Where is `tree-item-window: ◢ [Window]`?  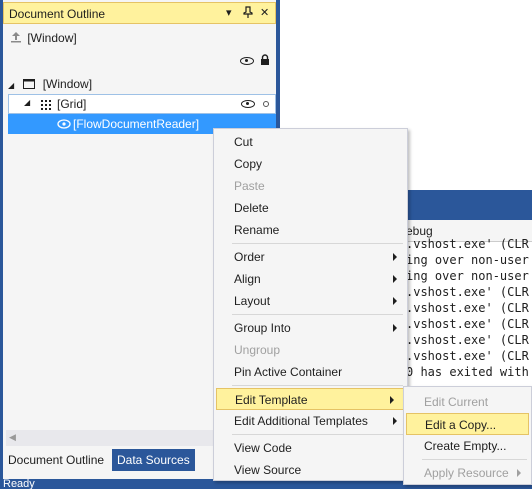
tree-item-window: ◢ [Window] is located at coordinates (50, 84).